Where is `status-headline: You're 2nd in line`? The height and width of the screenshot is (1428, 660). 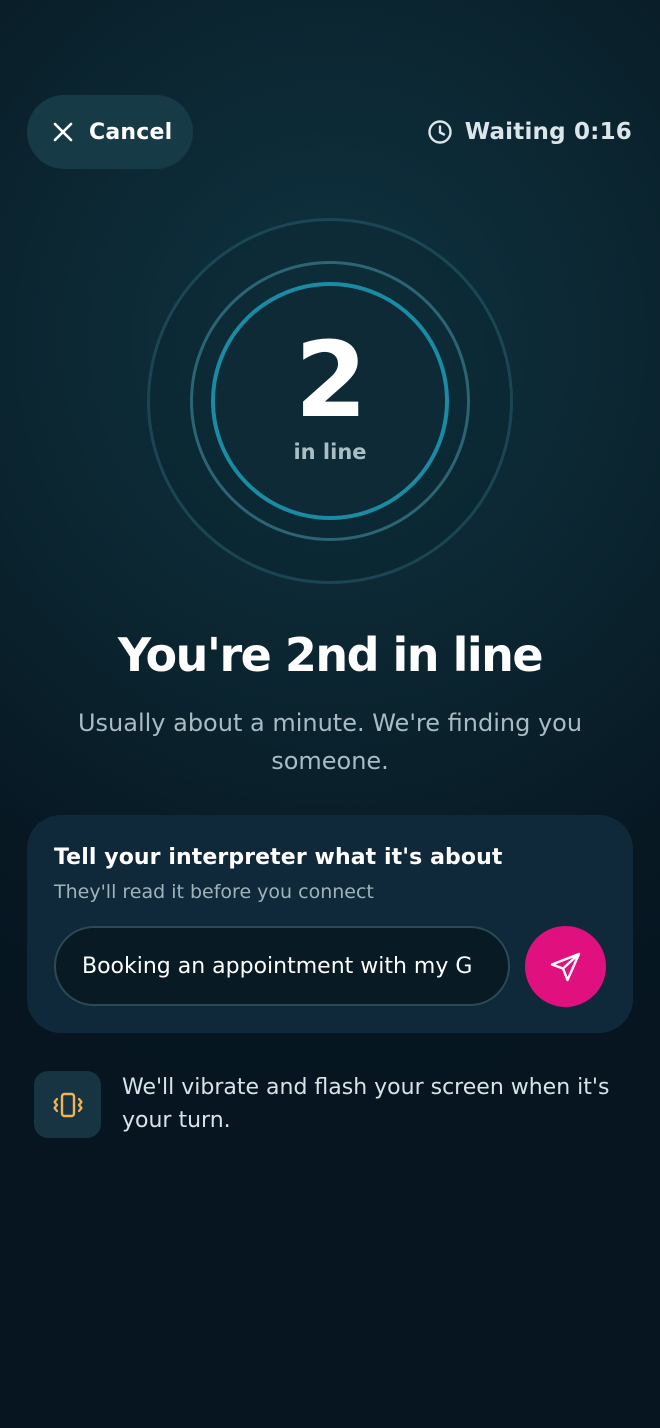
status-headline: You're 2nd in line is located at coordinates (330, 655).